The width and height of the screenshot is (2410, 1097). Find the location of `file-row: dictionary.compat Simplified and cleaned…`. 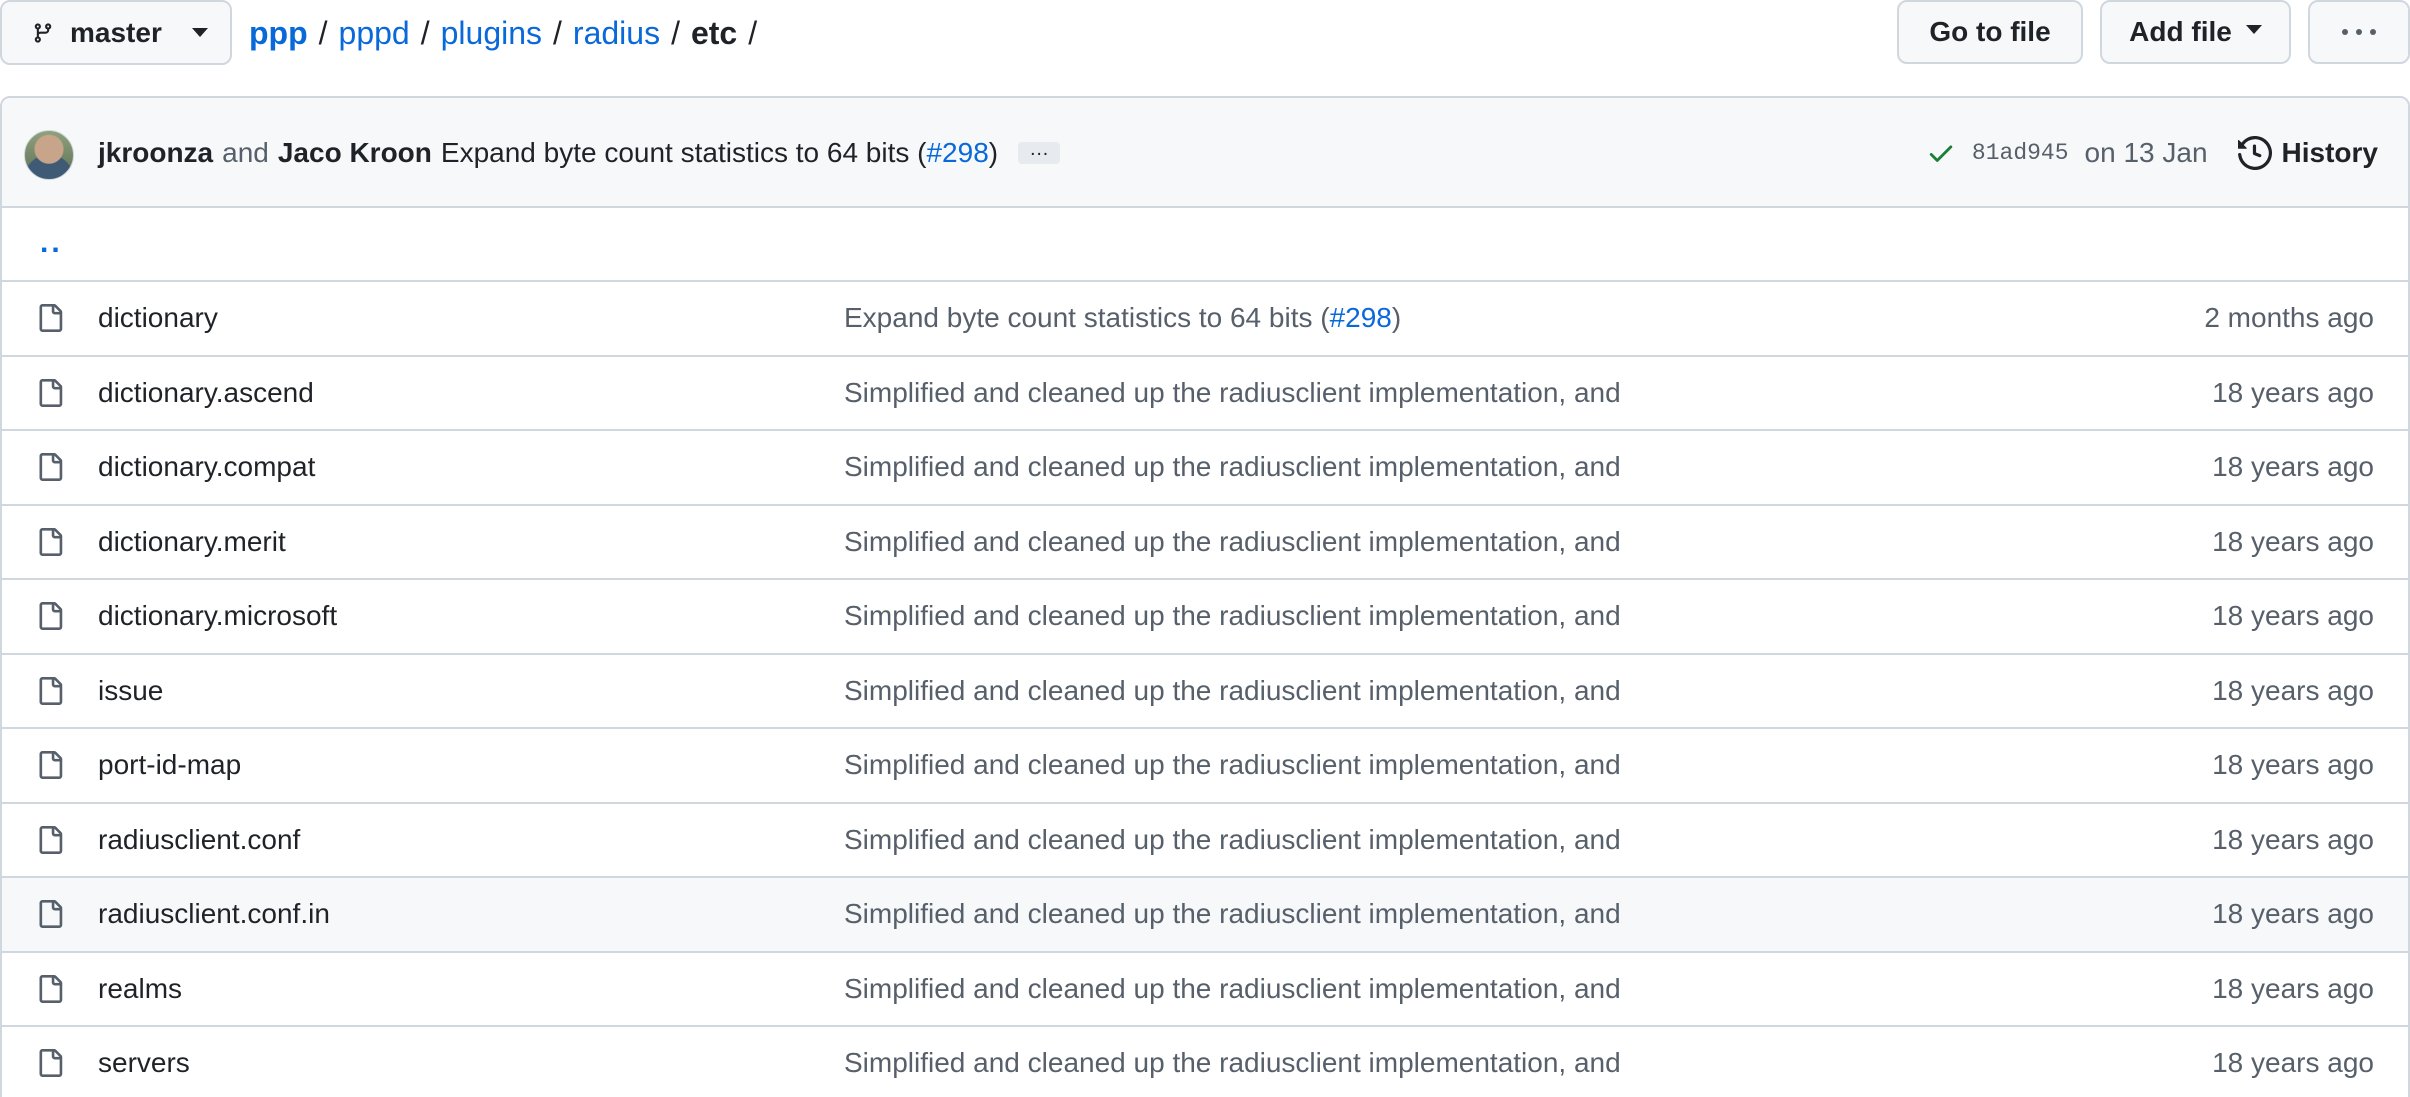

file-row: dictionary.compat Simplified and cleaned… is located at coordinates (1205, 466).